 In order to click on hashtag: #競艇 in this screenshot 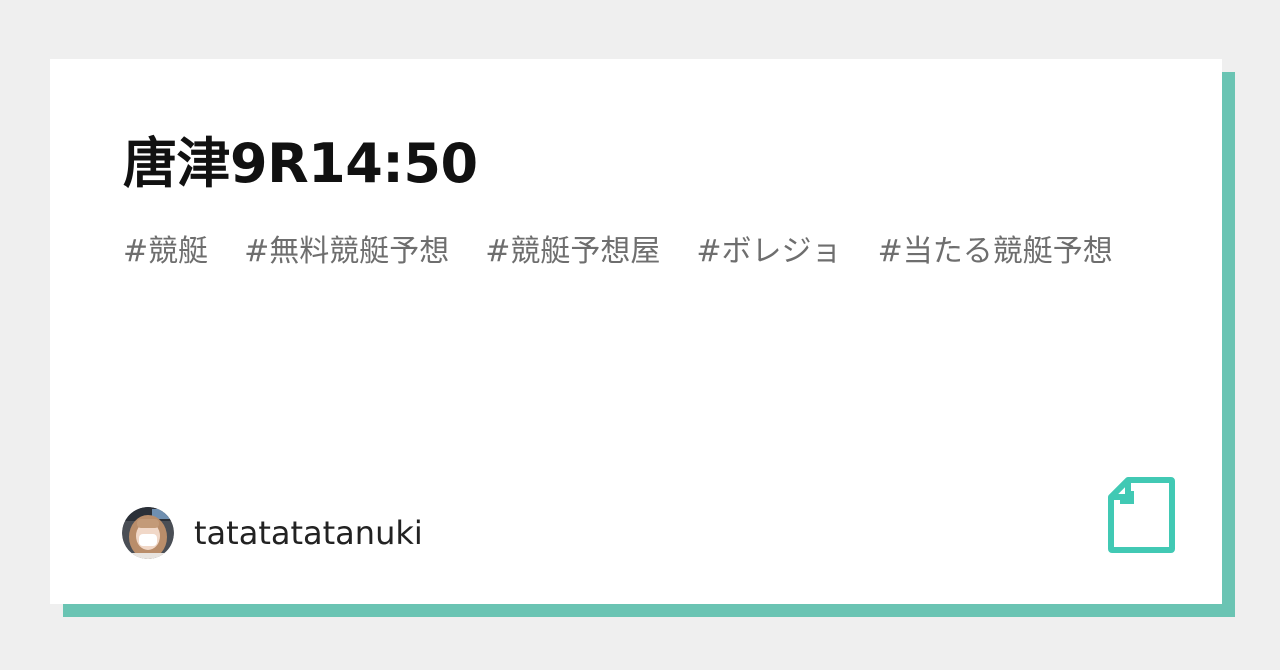, I will do `click(165, 252)`.